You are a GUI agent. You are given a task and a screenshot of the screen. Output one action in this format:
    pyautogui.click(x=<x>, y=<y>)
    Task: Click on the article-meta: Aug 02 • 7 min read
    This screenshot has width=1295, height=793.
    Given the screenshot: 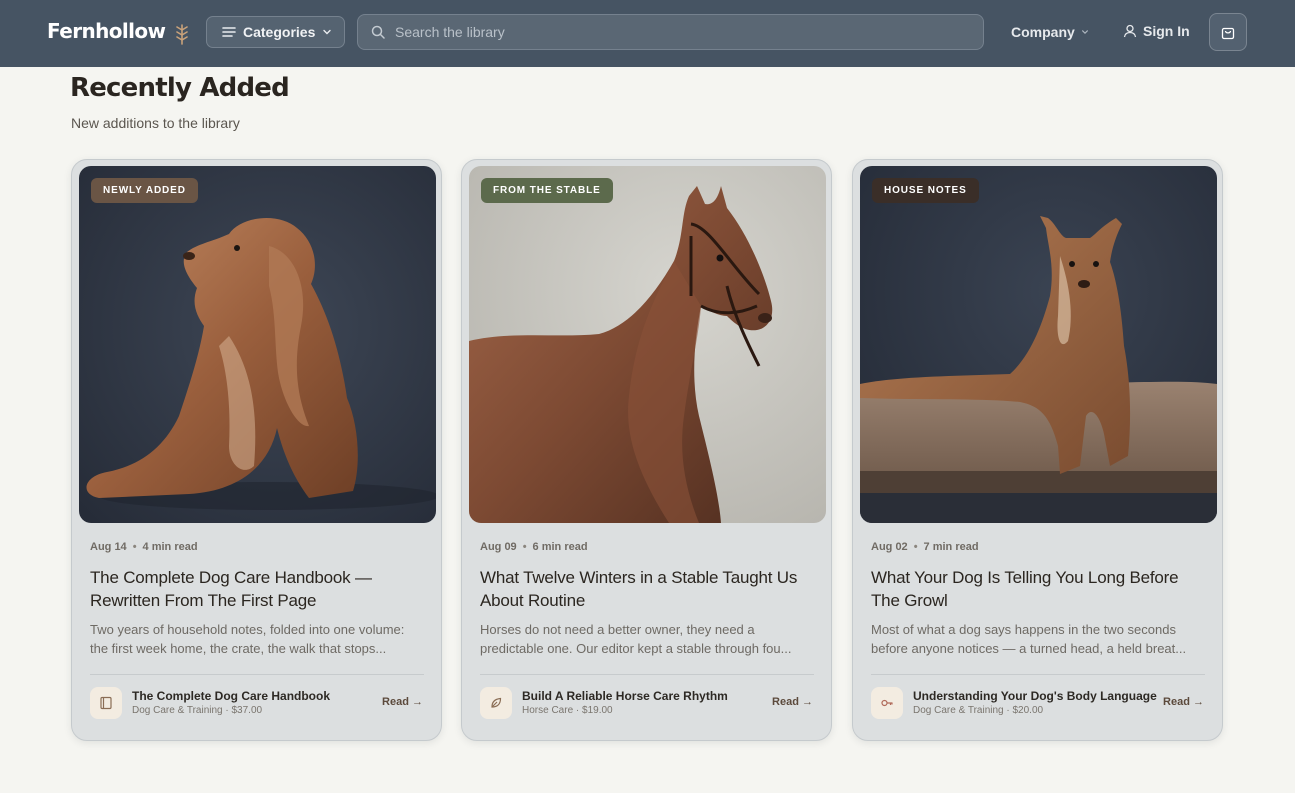 What is the action you would take?
    pyautogui.click(x=925, y=547)
    